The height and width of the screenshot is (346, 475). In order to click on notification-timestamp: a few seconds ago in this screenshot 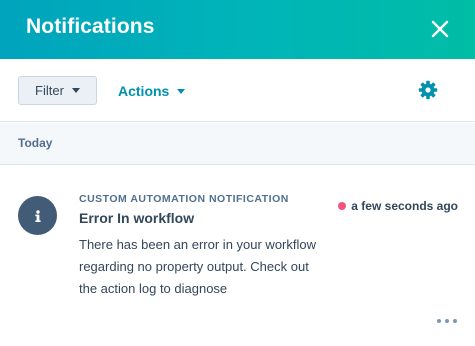, I will do `click(398, 206)`.